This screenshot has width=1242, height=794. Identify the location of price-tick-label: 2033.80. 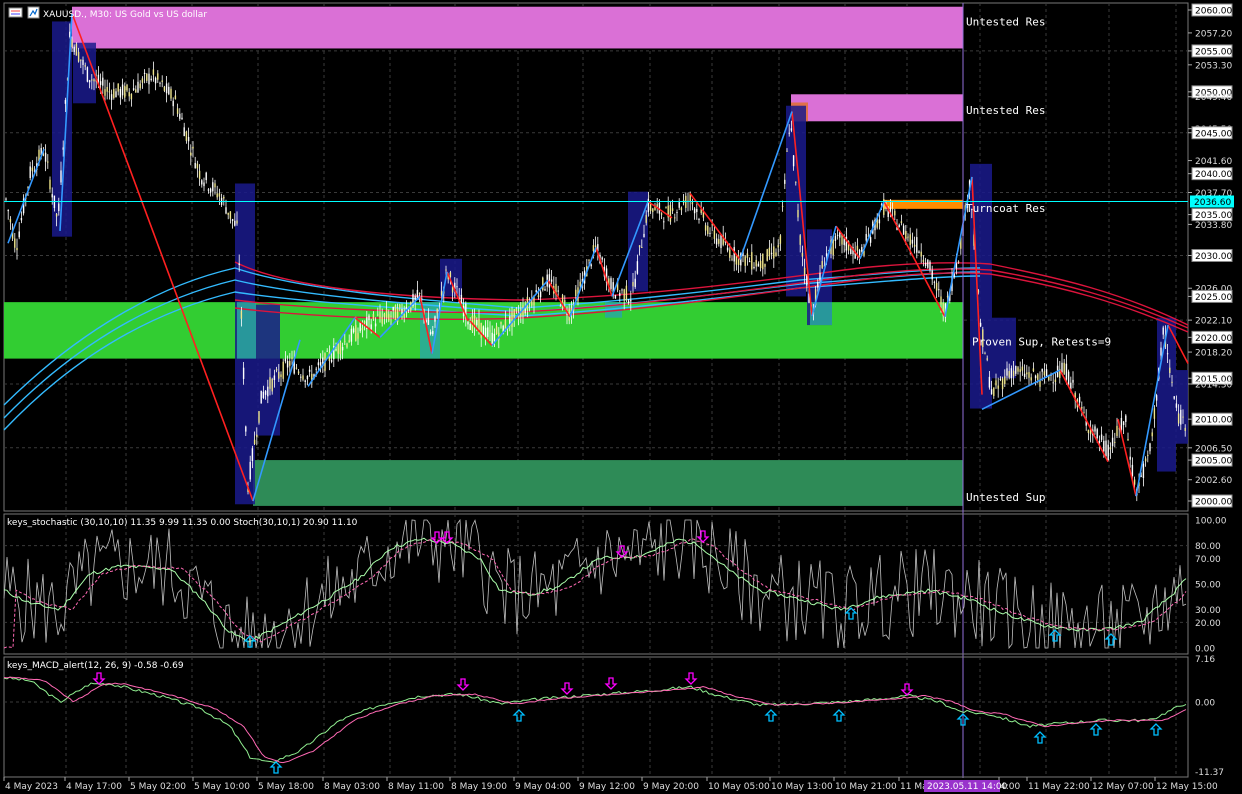
(1213, 226).